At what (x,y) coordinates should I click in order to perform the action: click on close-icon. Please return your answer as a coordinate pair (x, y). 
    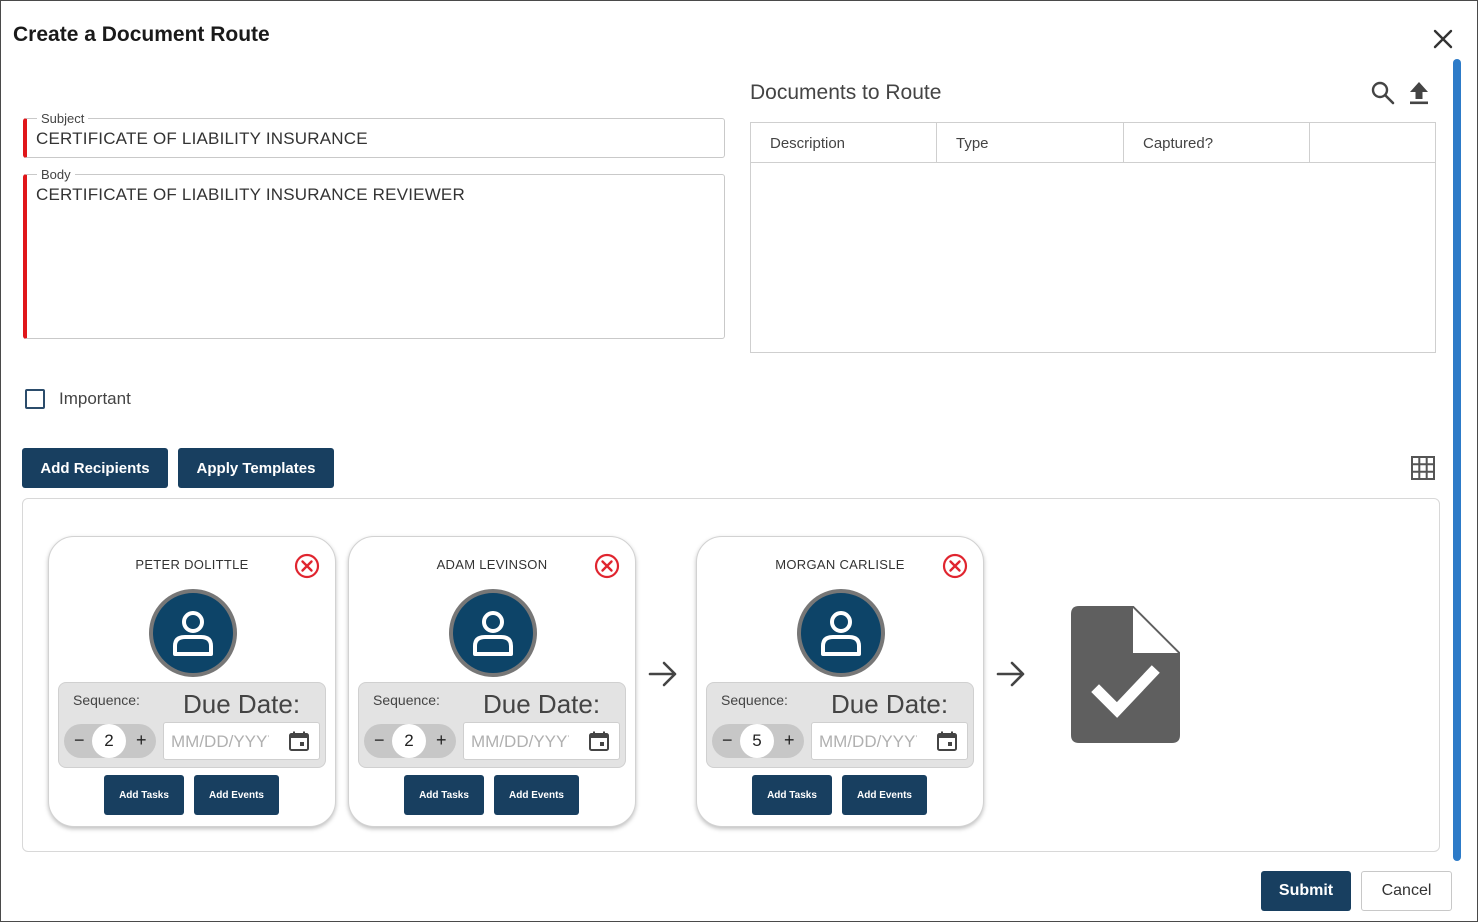
    Looking at the image, I should click on (1443, 39).